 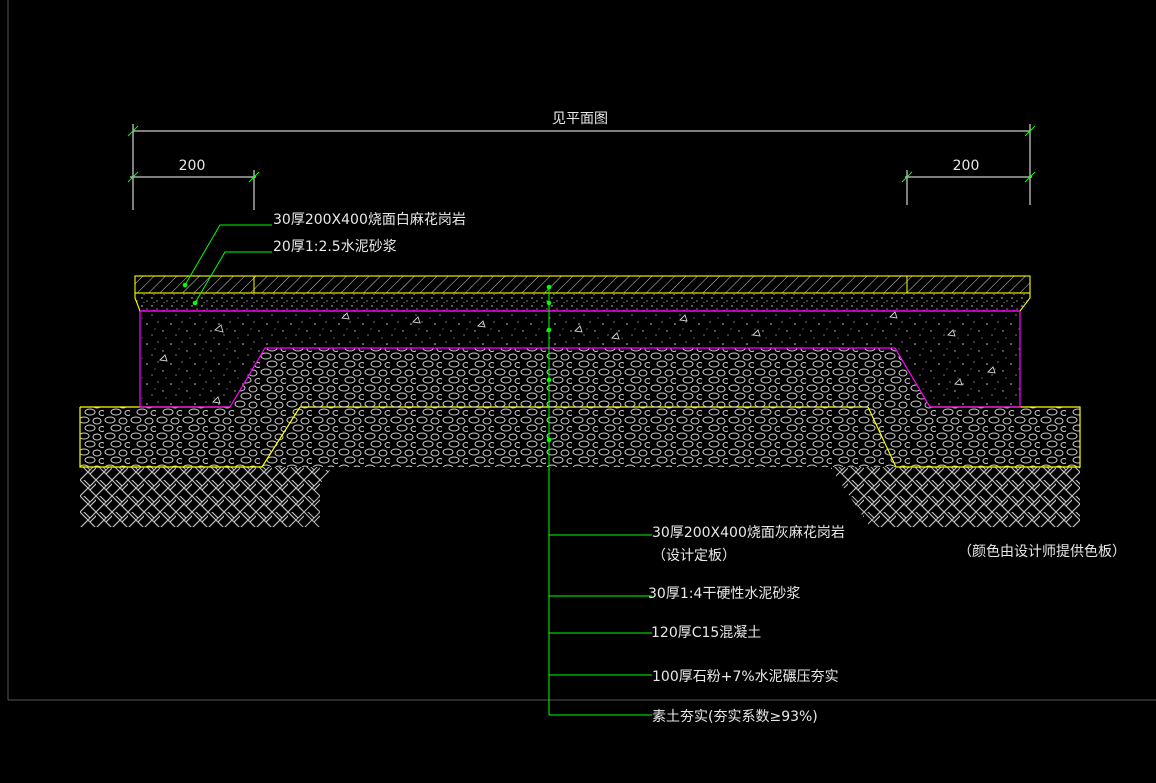 What do you see at coordinates (581, 167) in the screenshot?
I see `top-dimension` at bounding box center [581, 167].